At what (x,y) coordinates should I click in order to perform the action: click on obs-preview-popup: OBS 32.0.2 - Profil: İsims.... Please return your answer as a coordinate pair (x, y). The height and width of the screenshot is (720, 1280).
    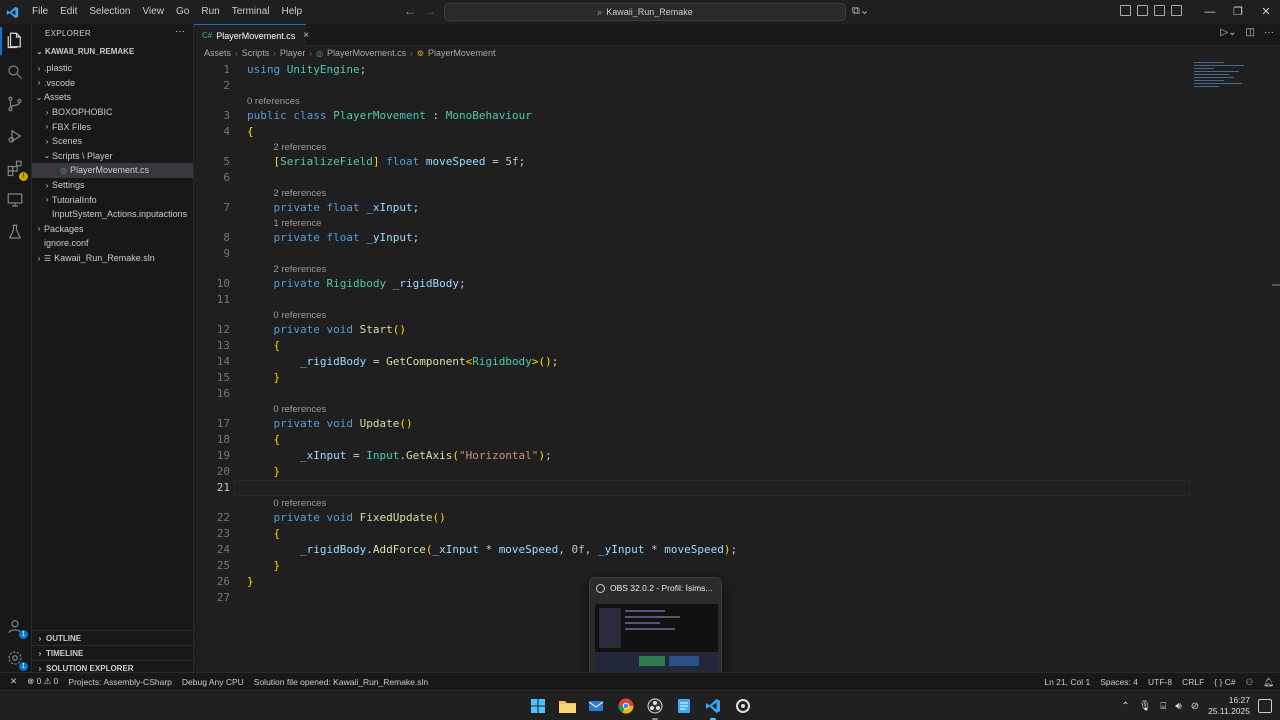
    Looking at the image, I should click on (655, 627).